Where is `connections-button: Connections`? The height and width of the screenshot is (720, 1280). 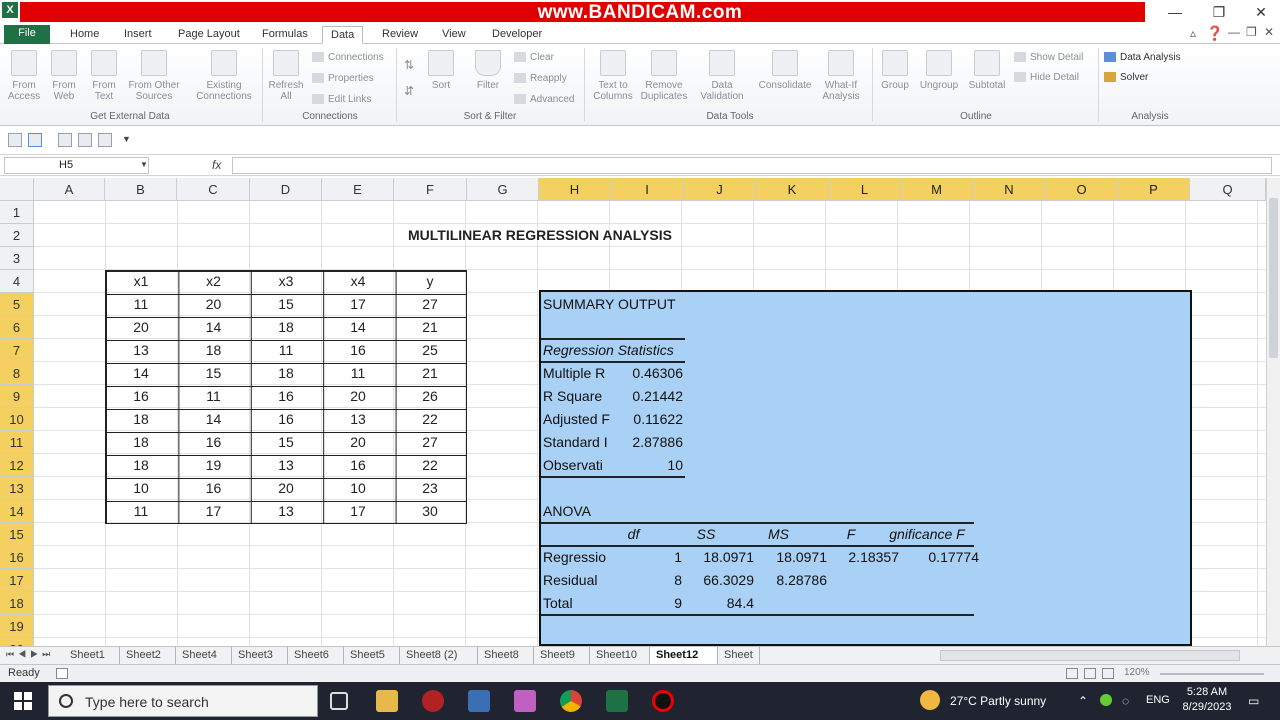 connections-button: Connections is located at coordinates (348, 57).